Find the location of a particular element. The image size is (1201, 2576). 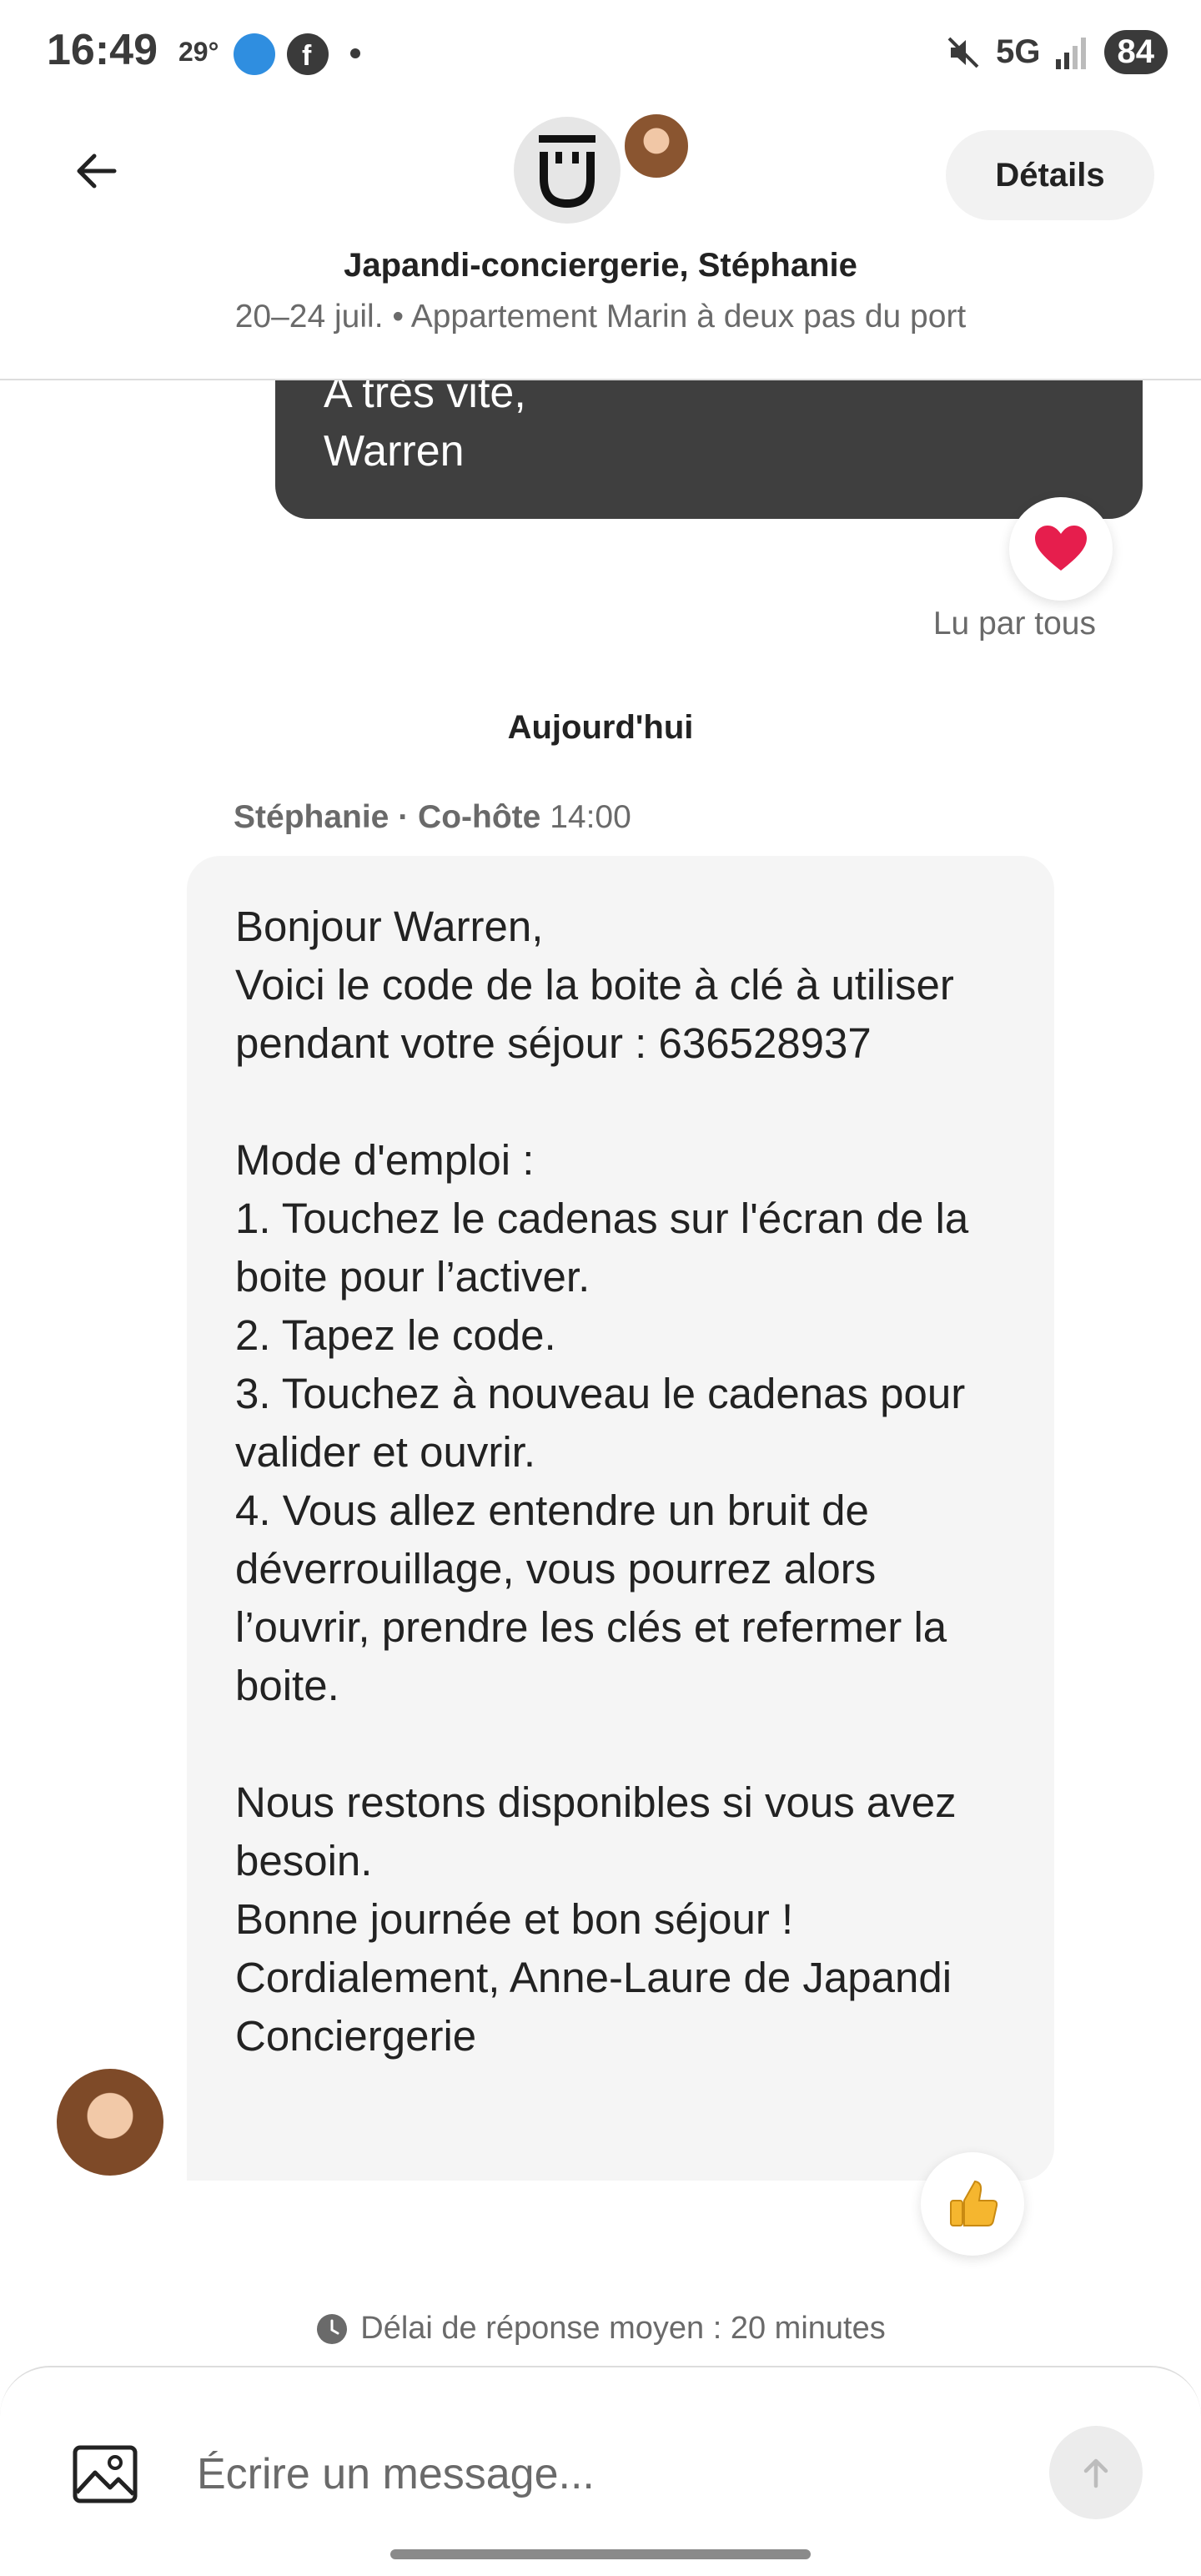

sender-role: · Co-hôte is located at coordinates (470, 817).